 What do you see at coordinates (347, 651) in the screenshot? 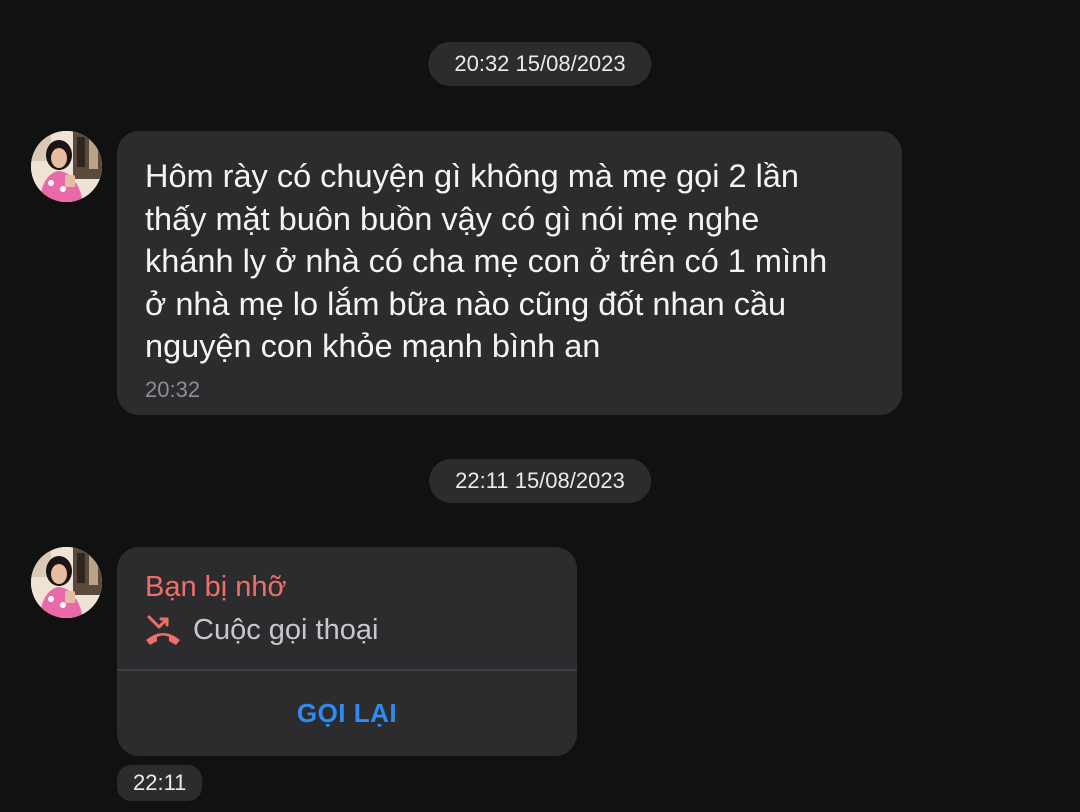
I see `missed-call-card: Bạn bị nhỡ Cuộc gọi thoại GỌI LẠI` at bounding box center [347, 651].